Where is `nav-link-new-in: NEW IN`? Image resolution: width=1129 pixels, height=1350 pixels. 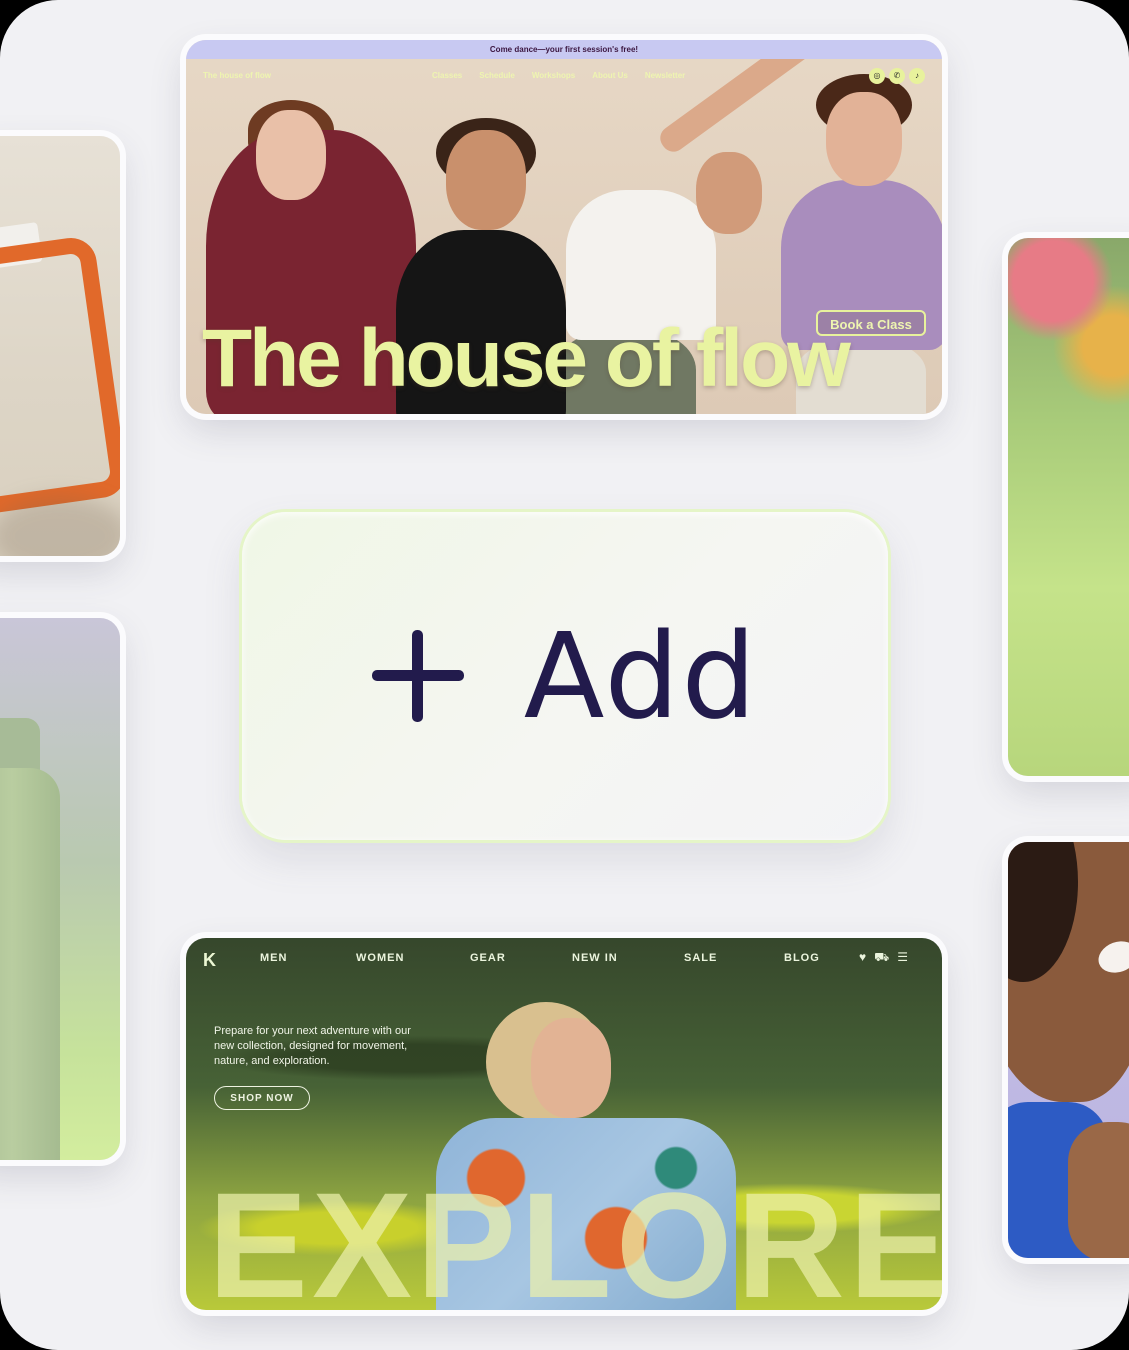 nav-link-new-in: NEW IN is located at coordinates (595, 958).